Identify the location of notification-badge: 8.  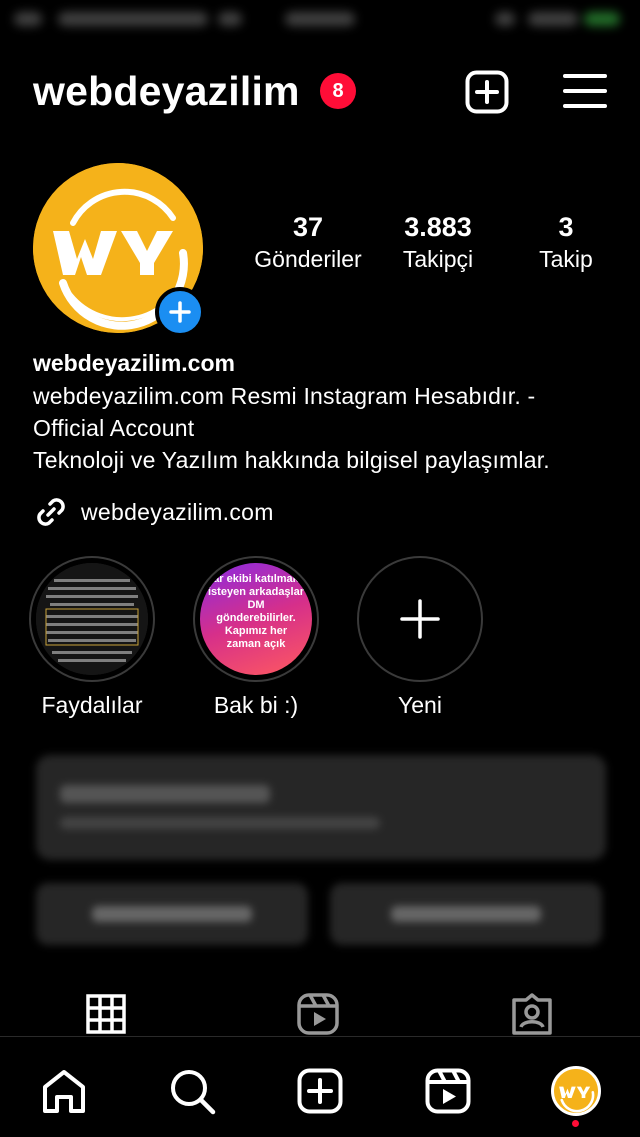
(338, 91).